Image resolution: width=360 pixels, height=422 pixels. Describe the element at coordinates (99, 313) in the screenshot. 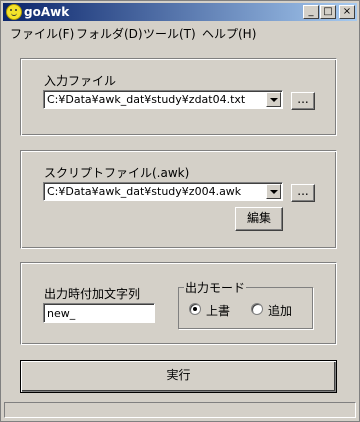

I see `output-suffix-input` at that location.